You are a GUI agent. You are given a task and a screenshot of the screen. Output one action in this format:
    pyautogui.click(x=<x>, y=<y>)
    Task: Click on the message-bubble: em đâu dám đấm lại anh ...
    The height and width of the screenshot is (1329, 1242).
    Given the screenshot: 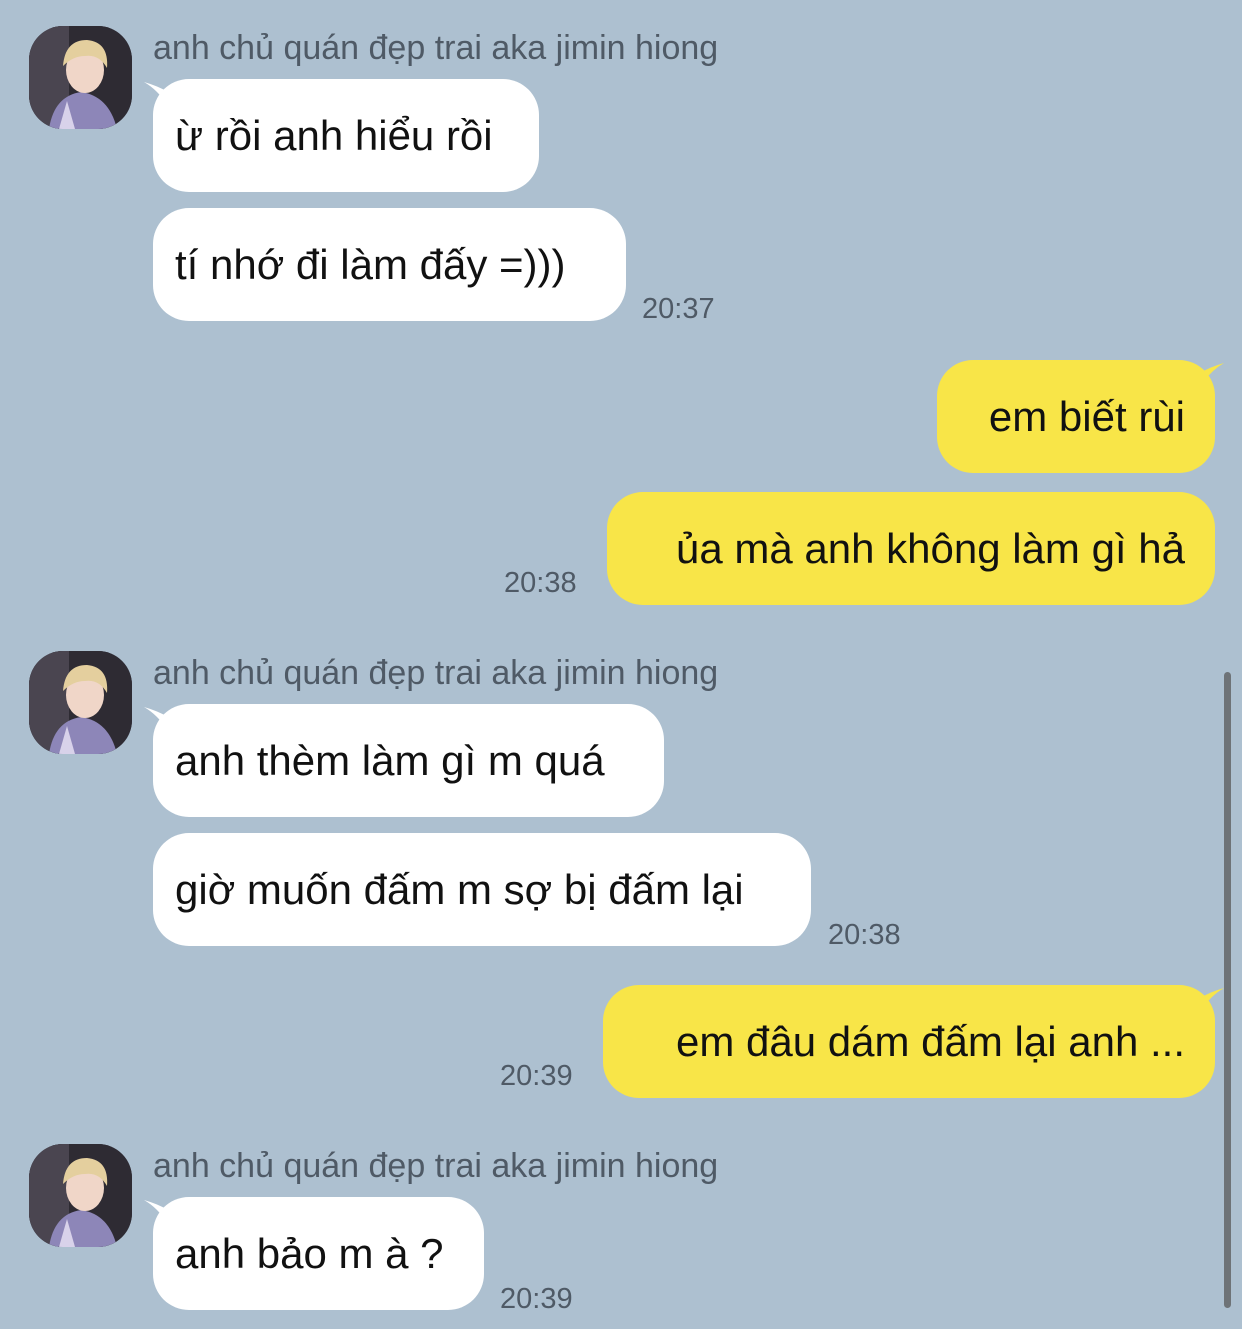 What is the action you would take?
    pyautogui.click(x=909, y=1041)
    